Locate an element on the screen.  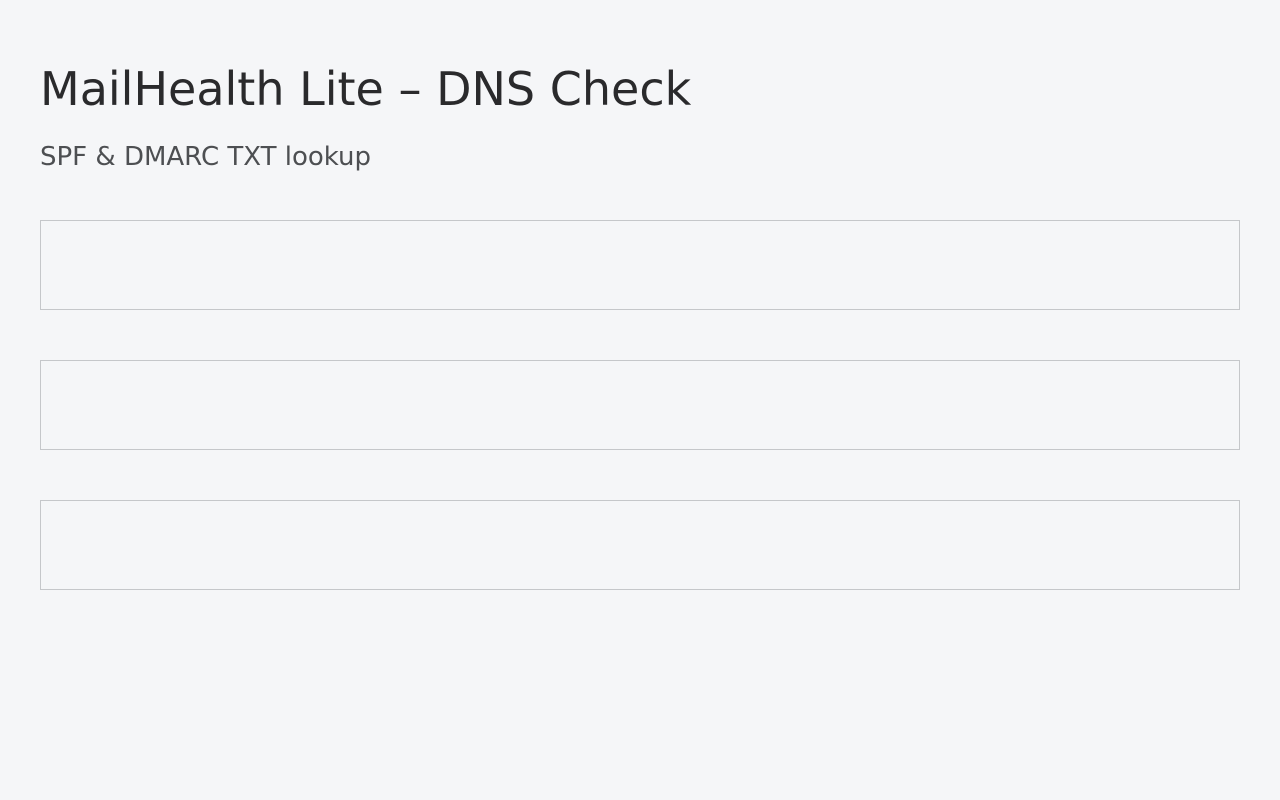
page-title: MailHealth Lite – DNS Check is located at coordinates (366, 89).